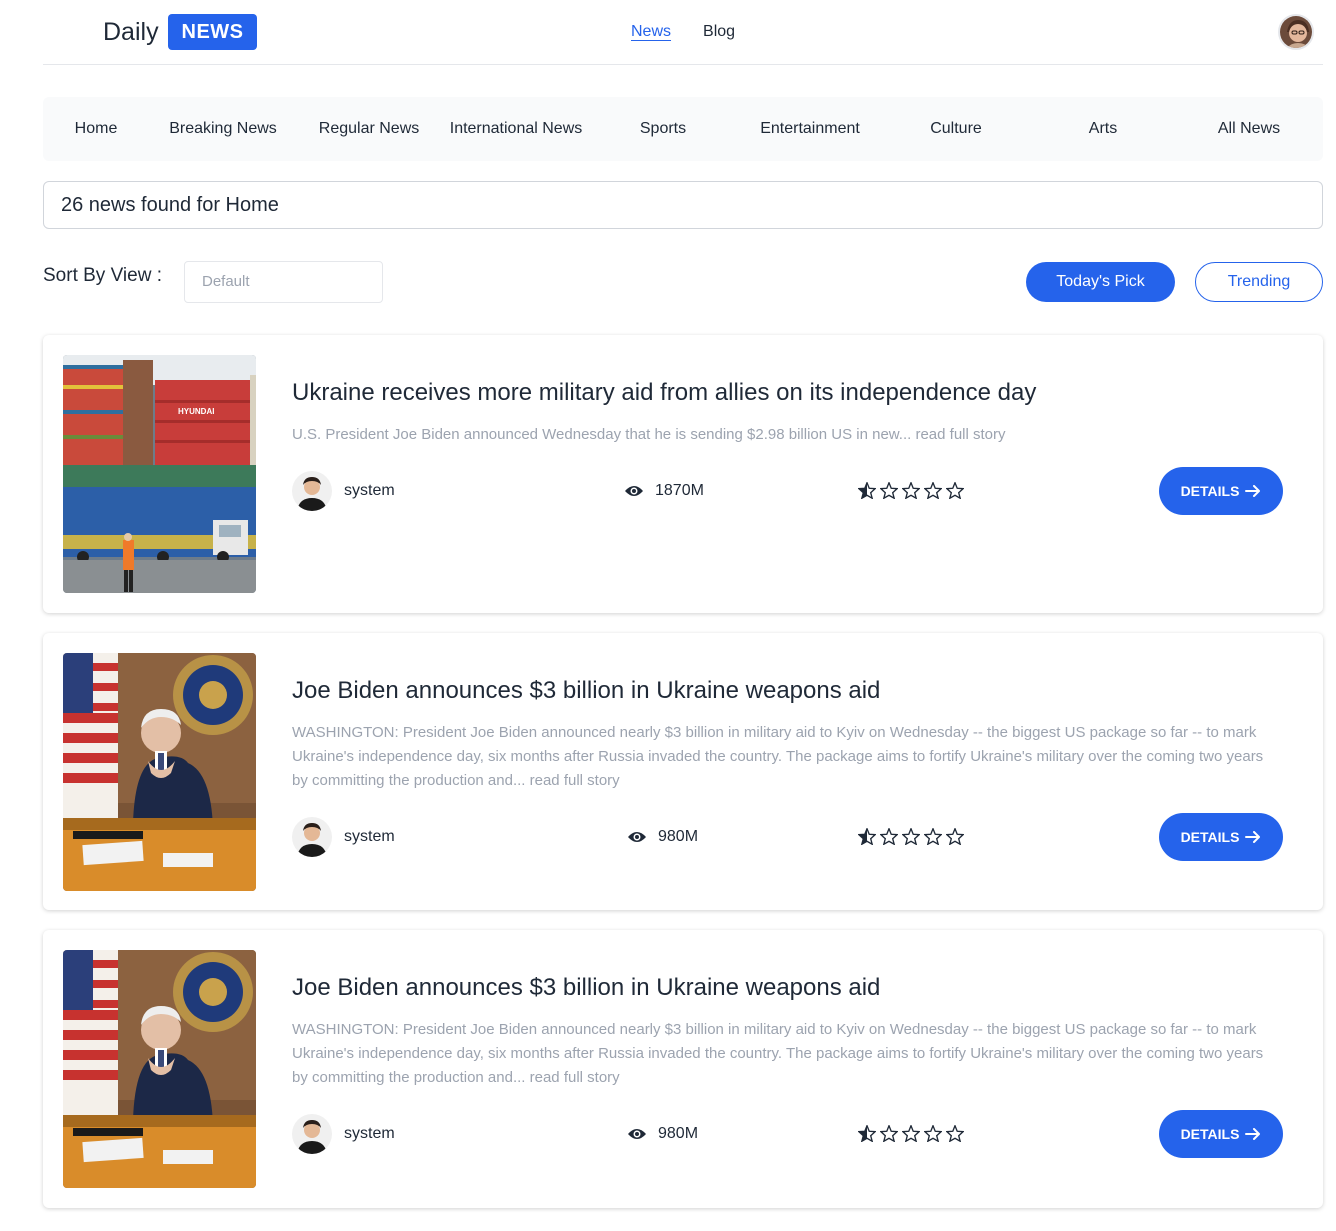 This screenshot has width=1336, height=1231. What do you see at coordinates (683, 205) in the screenshot?
I see `results-count: 26 news found for Home` at bounding box center [683, 205].